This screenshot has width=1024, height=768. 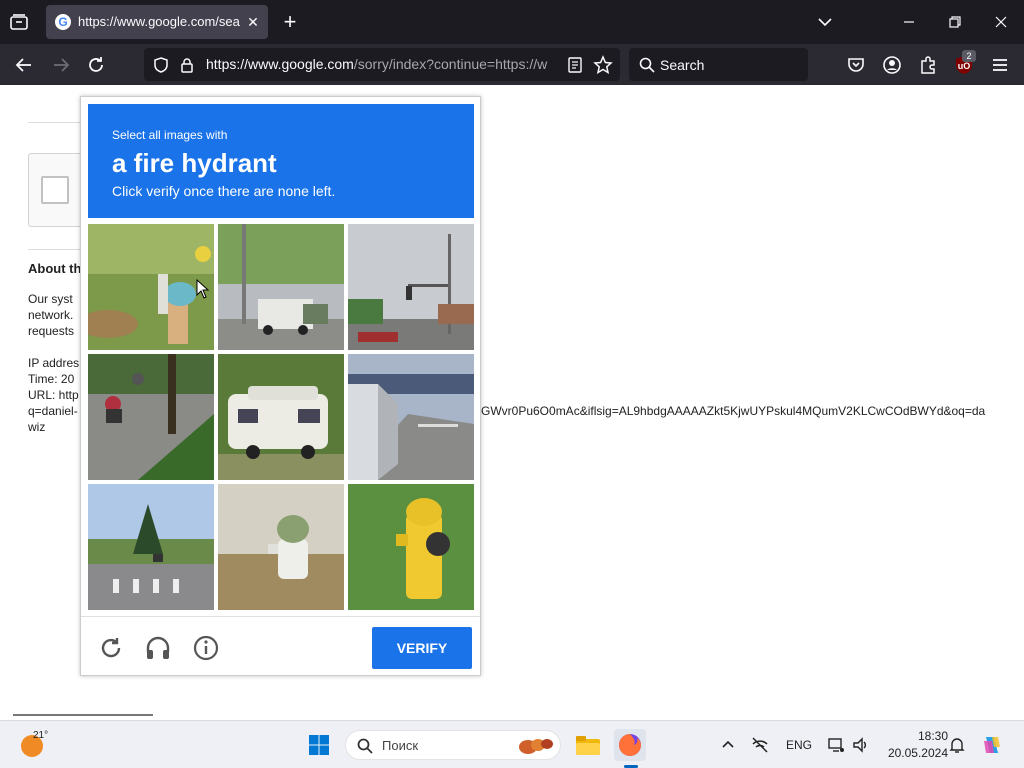 I want to click on search-placeholder: Search, so click(x=682, y=65).